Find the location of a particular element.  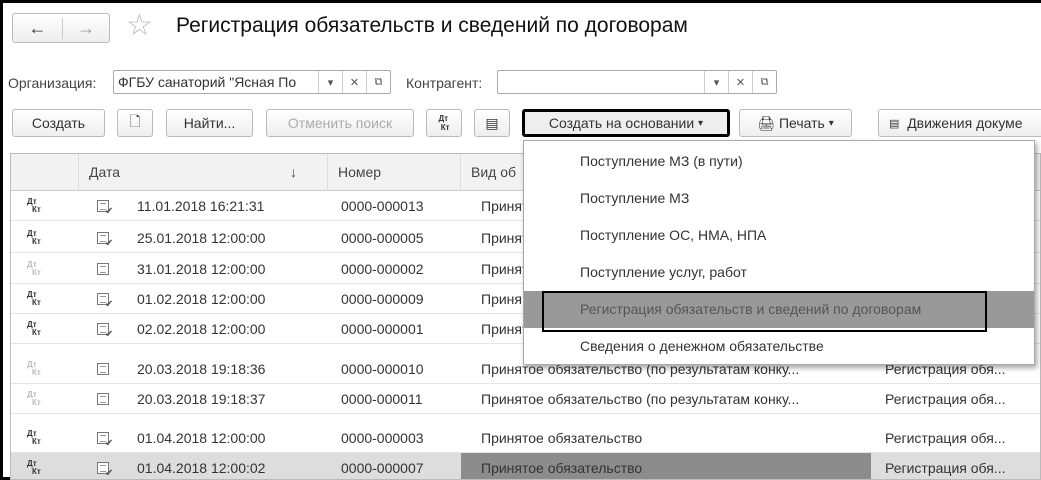

org-field: ФГБУ санаторий "Ясная По ▾ ✕ ⧉ is located at coordinates (252, 82).